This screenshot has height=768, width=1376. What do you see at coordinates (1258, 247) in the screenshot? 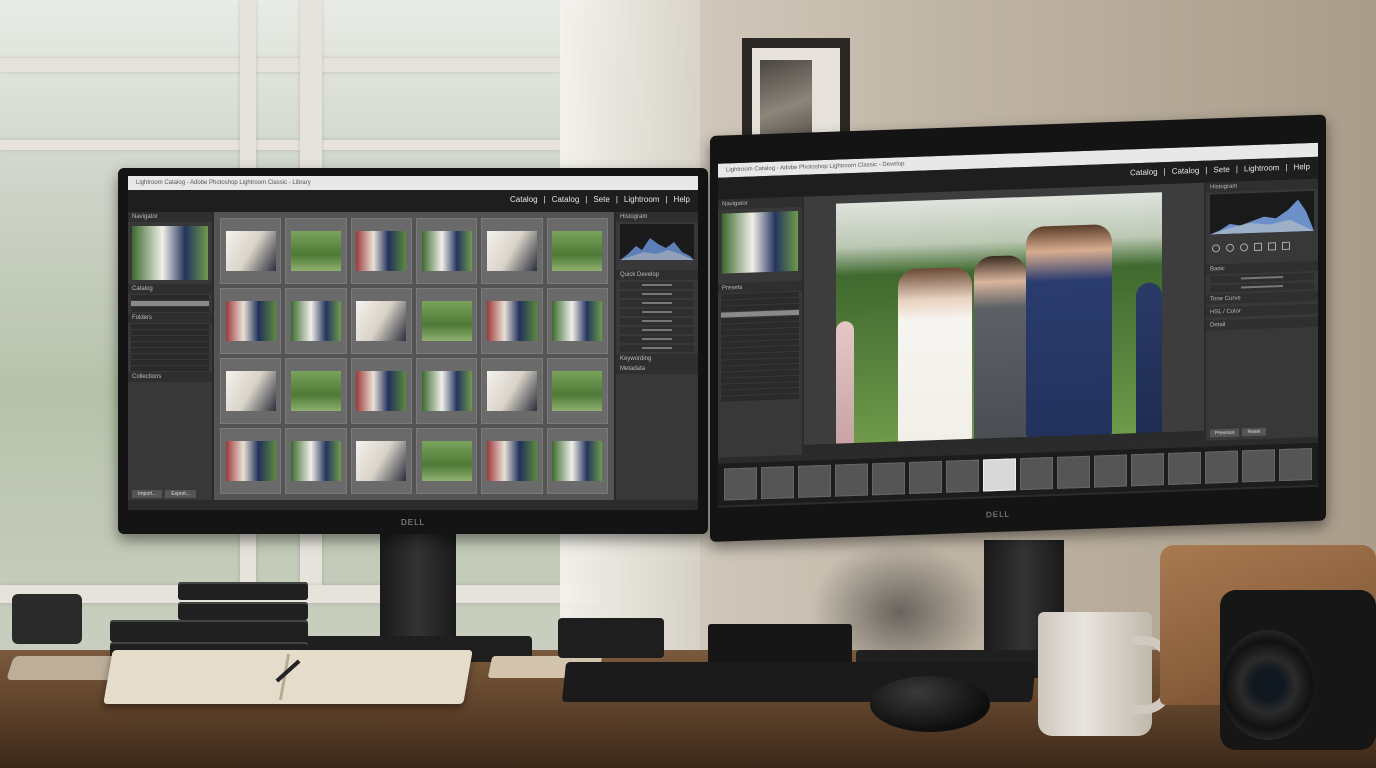
I see `graduated-filter-icon` at bounding box center [1258, 247].